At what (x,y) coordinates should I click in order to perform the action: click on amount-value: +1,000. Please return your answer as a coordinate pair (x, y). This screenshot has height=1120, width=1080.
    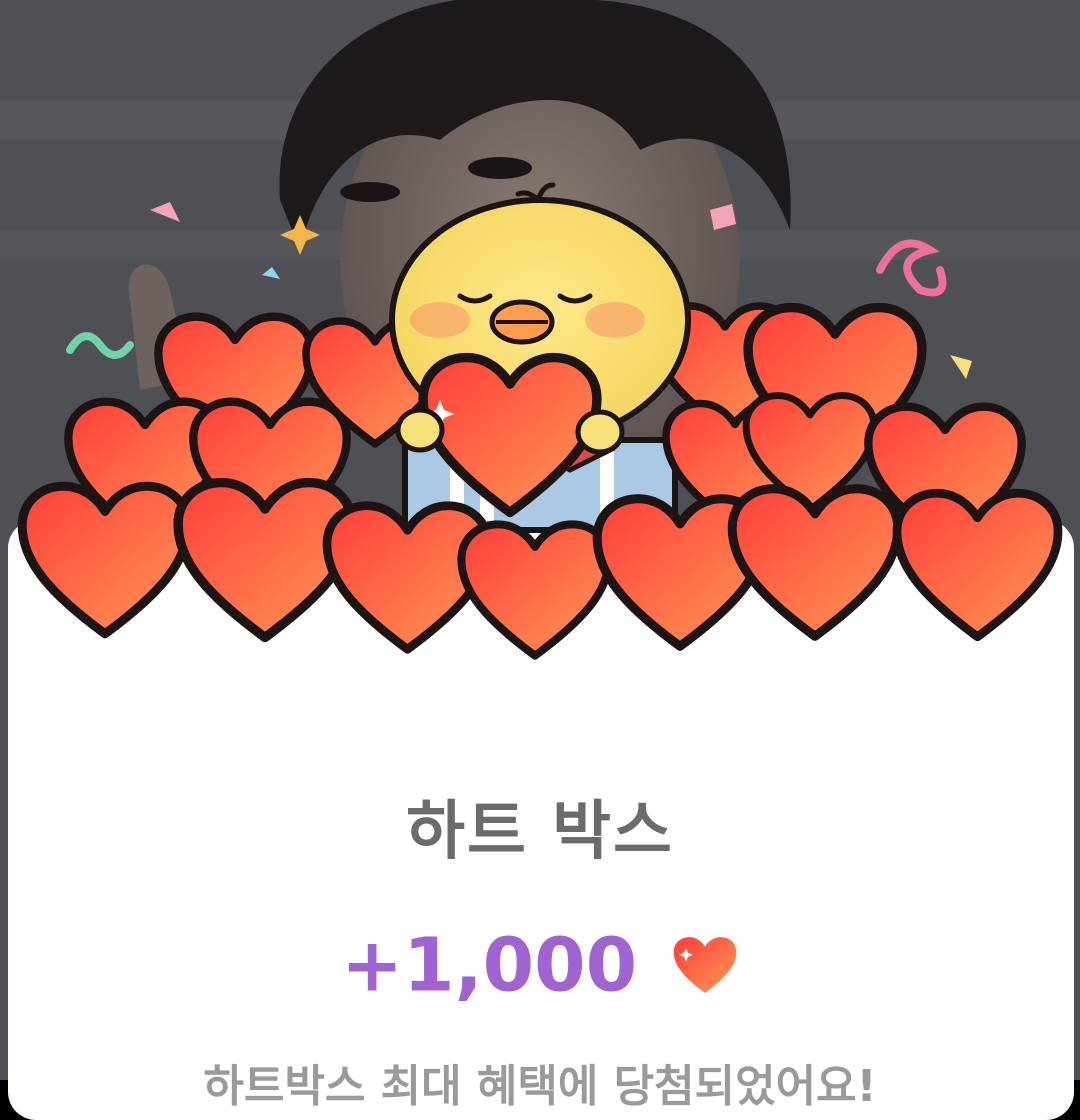
    Looking at the image, I should click on (489, 965).